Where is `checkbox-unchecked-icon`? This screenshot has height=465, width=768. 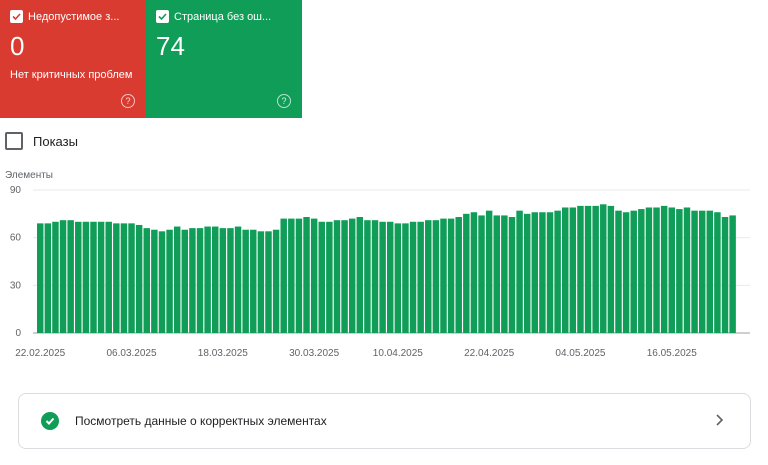
checkbox-unchecked-icon is located at coordinates (14, 141).